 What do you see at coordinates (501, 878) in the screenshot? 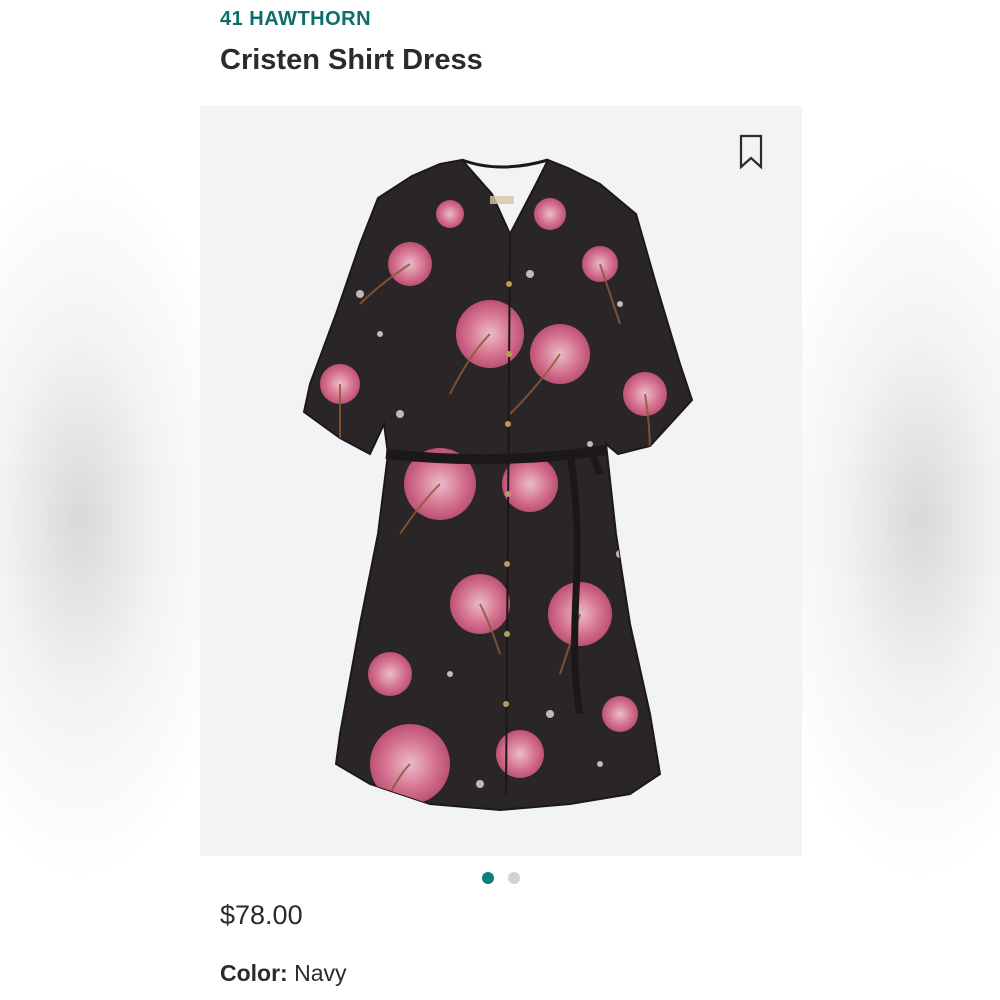
I see `carousel-pagination` at bounding box center [501, 878].